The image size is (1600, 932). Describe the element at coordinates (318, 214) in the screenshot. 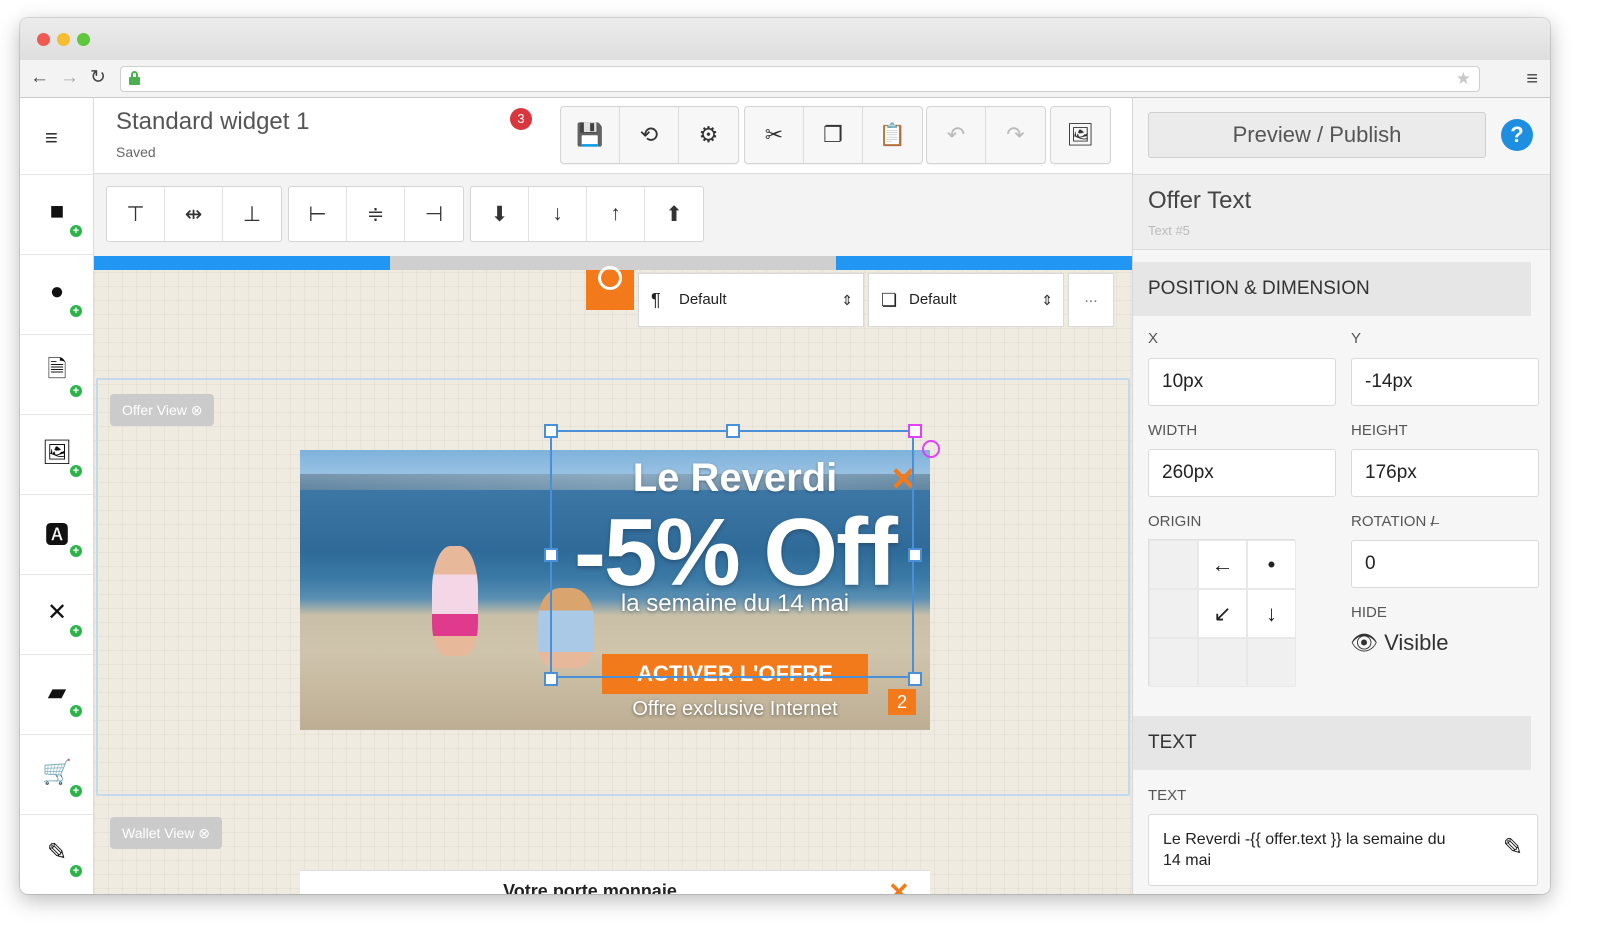

I see `align-left-button: ⊢` at that location.